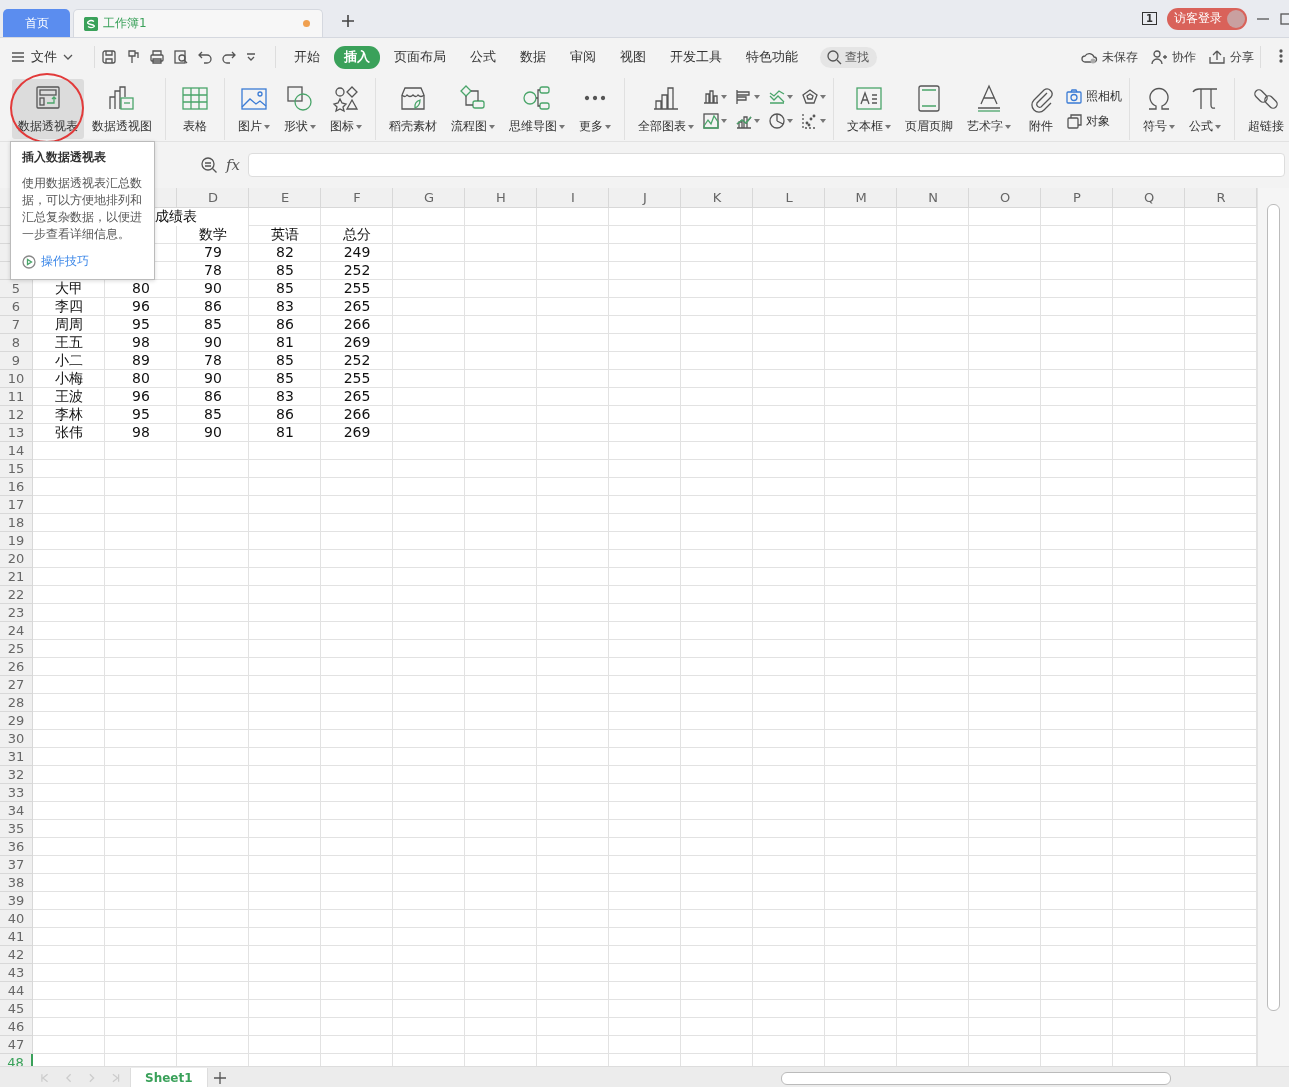  What do you see at coordinates (1093, 121) in the screenshot?
I see `ribbon-button: 对象` at bounding box center [1093, 121].